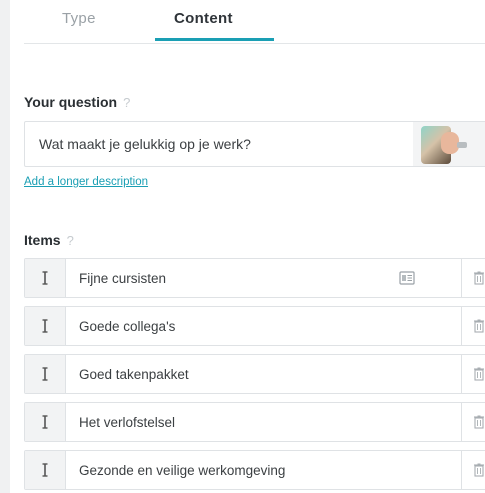 The image size is (485, 493). What do you see at coordinates (462, 145) in the screenshot?
I see `thumbnail-shape-c` at bounding box center [462, 145].